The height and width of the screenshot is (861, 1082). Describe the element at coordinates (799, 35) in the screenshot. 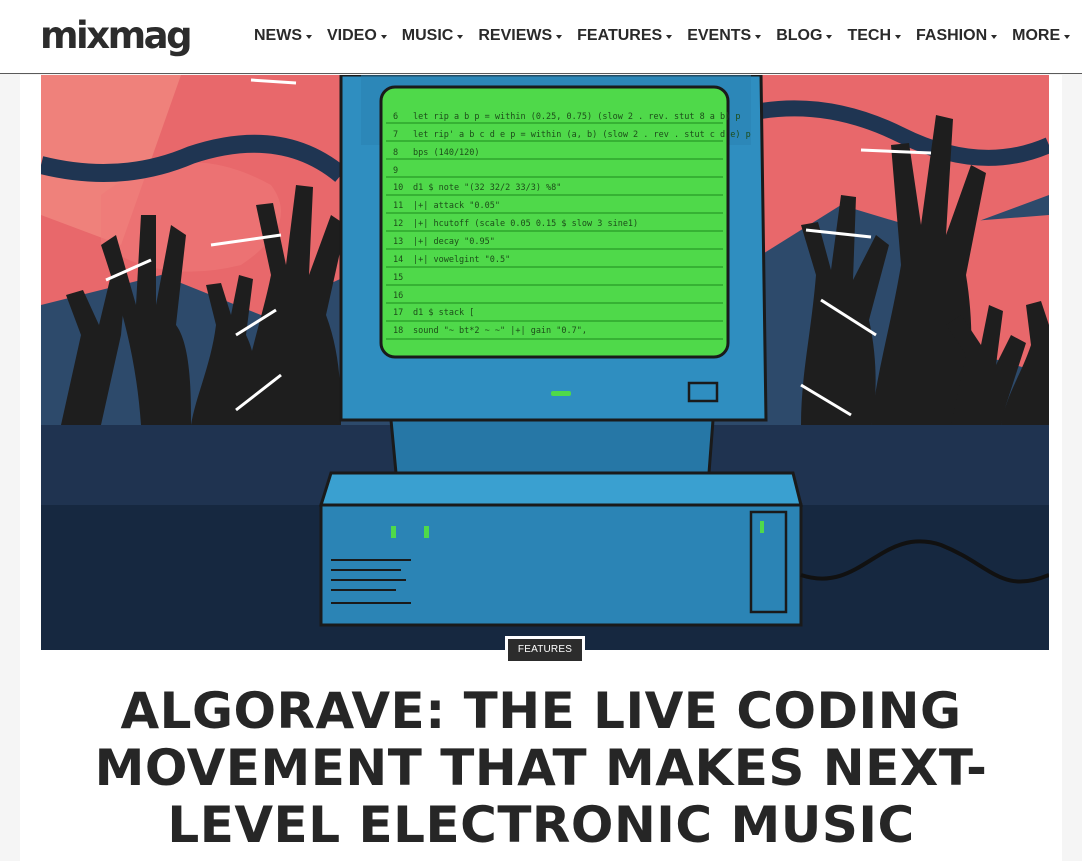

I see `nav-item-label: BLOG` at that location.